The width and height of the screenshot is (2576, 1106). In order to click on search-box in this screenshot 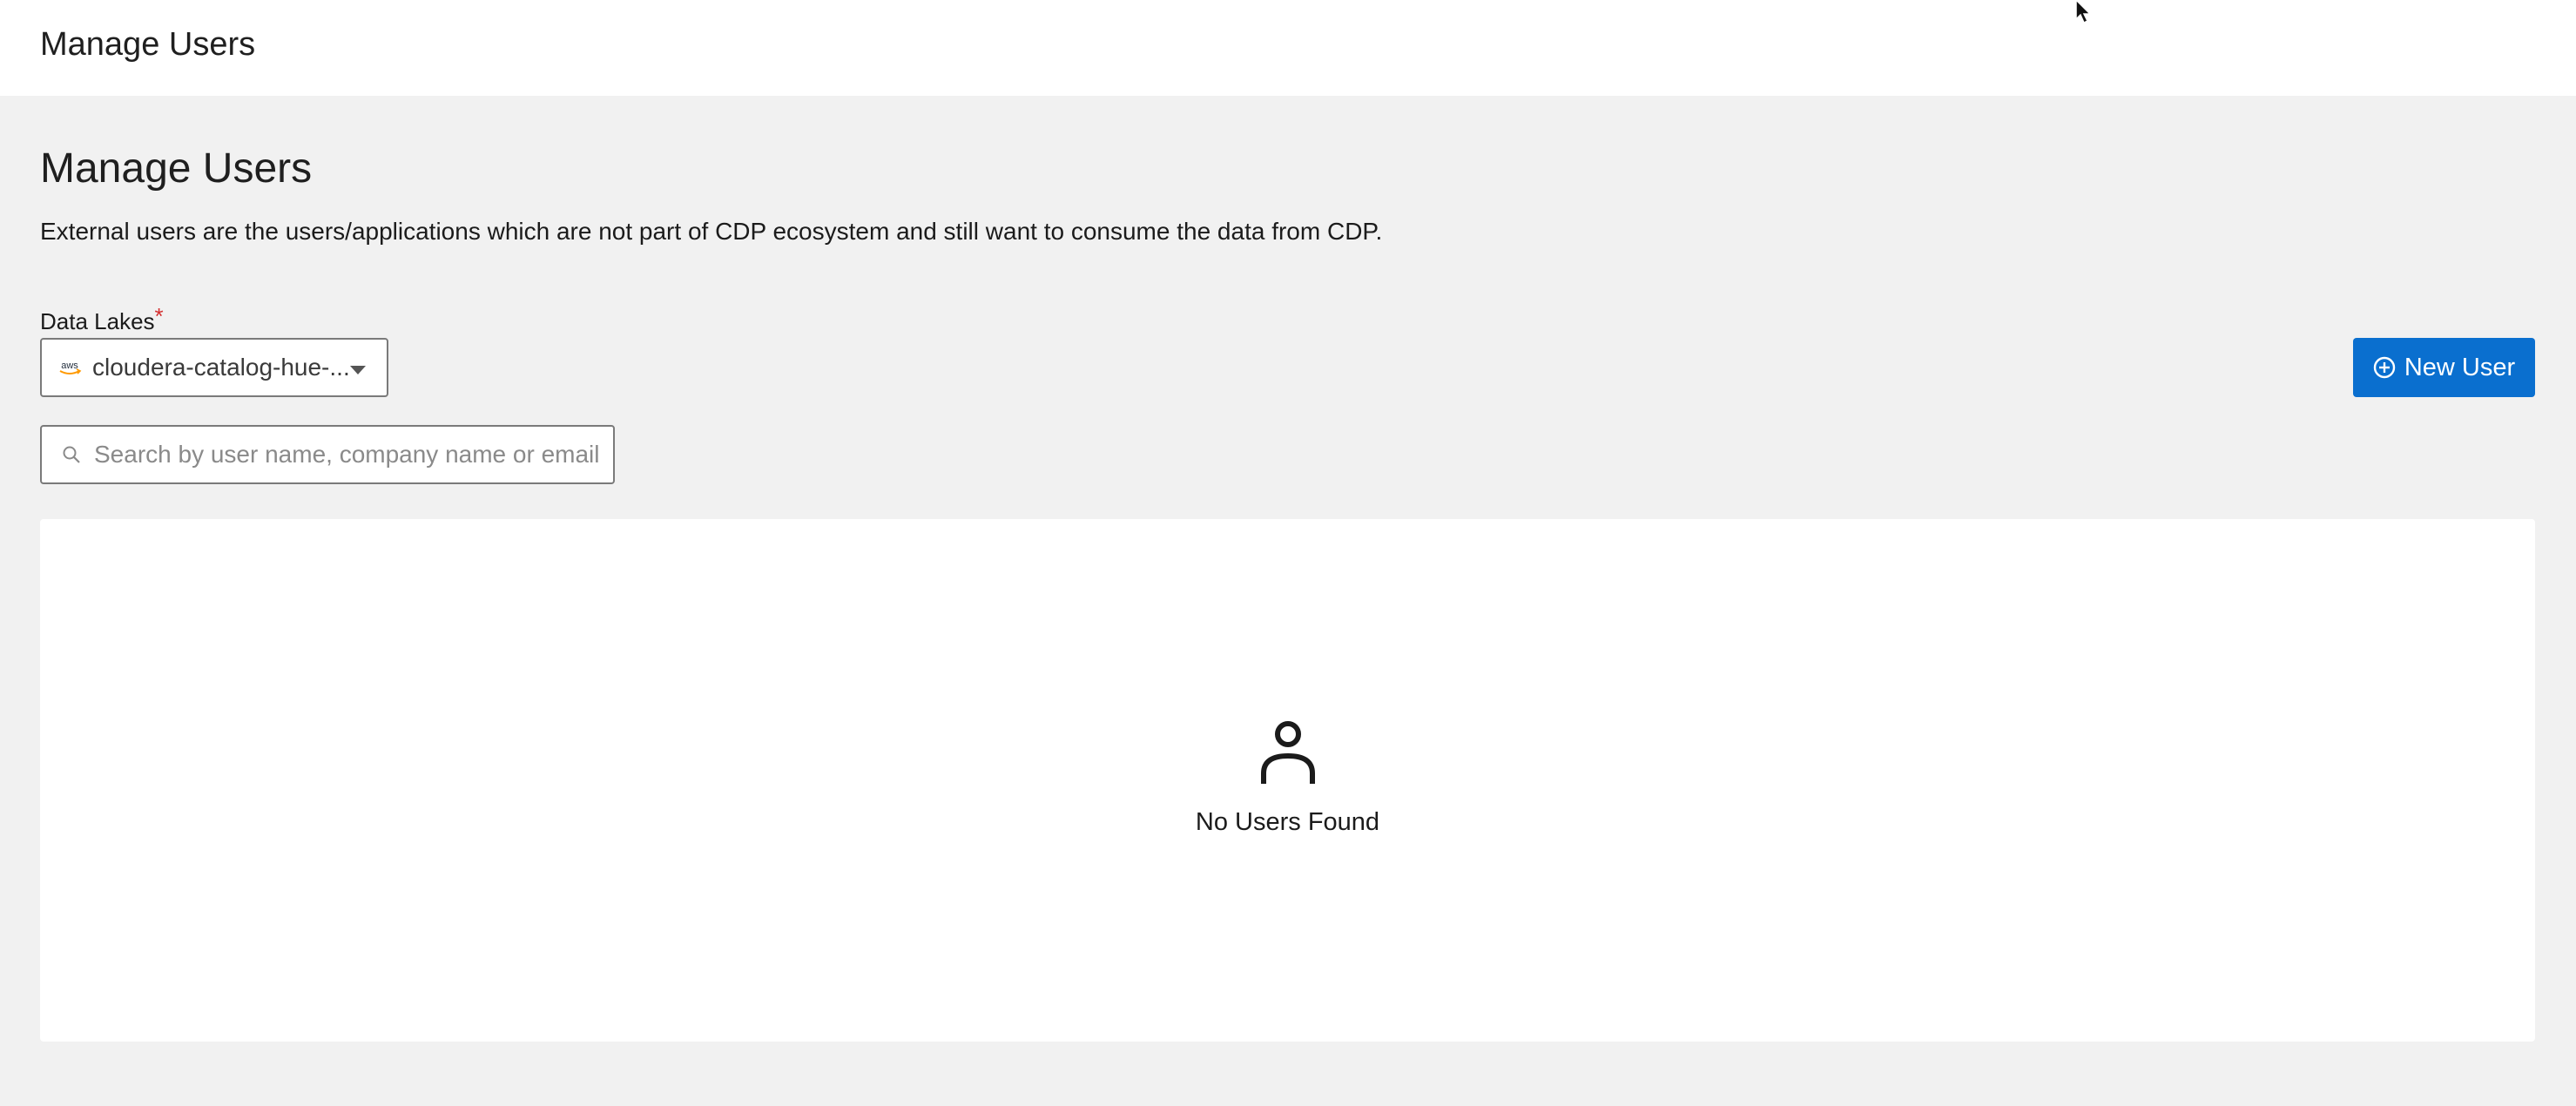, I will do `click(327, 455)`.